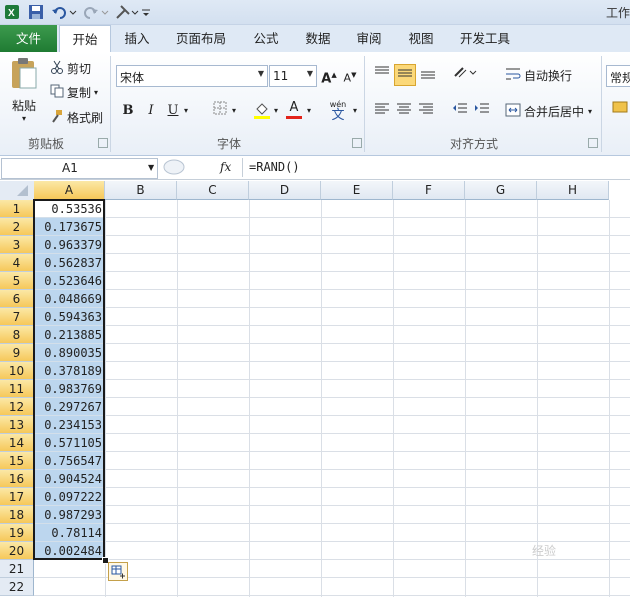 This screenshot has height=597, width=630. I want to click on tab-formulas: 公式, so click(266, 38).